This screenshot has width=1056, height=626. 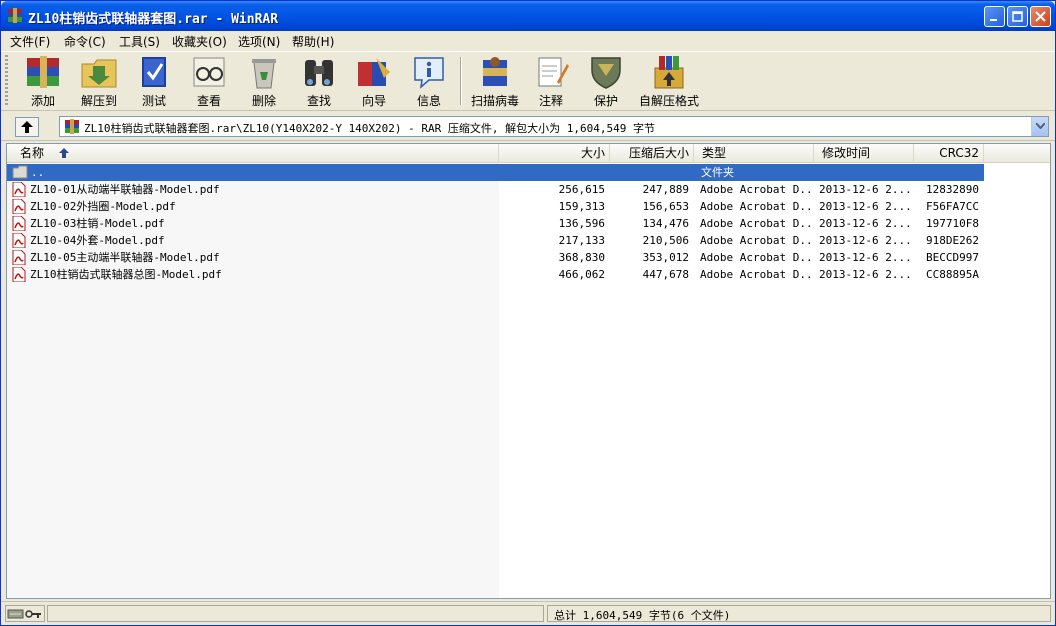 What do you see at coordinates (528, 16) in the screenshot?
I see `title-bar: ZL10柱销齿式联轴器套图.rar - WinRAR` at bounding box center [528, 16].